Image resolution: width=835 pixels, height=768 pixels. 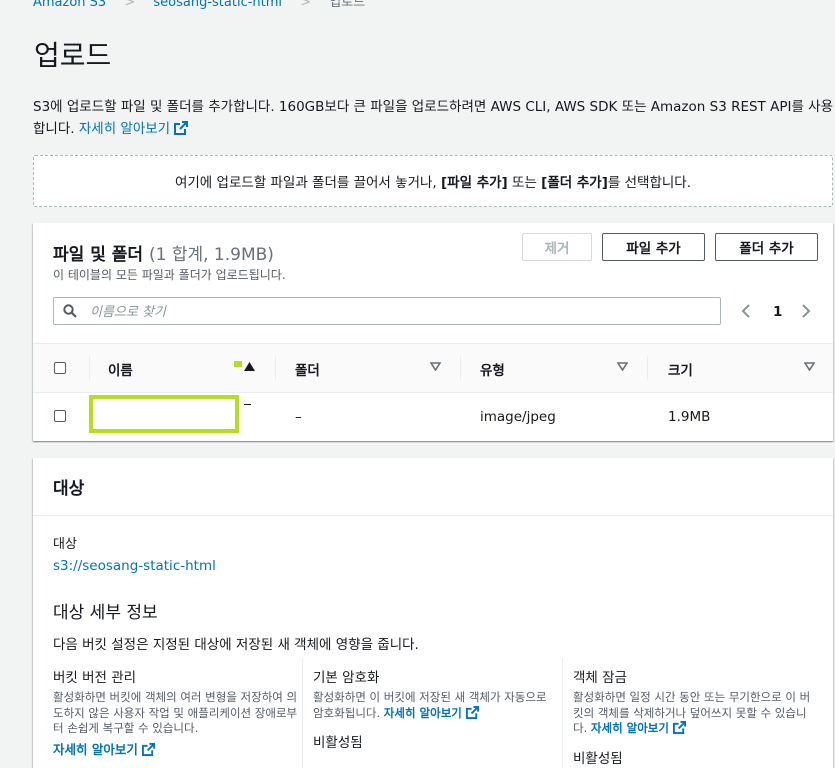 What do you see at coordinates (217, 5) in the screenshot?
I see `breadcrumb-bucket-link: seosang-static-html` at bounding box center [217, 5].